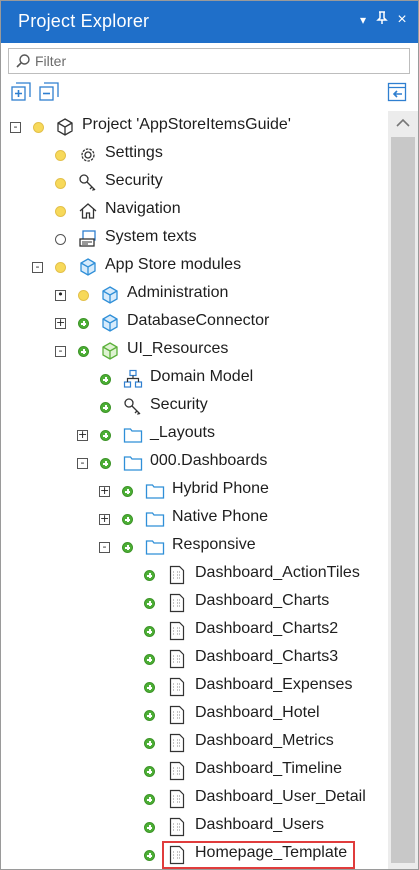 This screenshot has width=419, height=870. What do you see at coordinates (151, 237) in the screenshot?
I see `tree-label: System texts` at bounding box center [151, 237].